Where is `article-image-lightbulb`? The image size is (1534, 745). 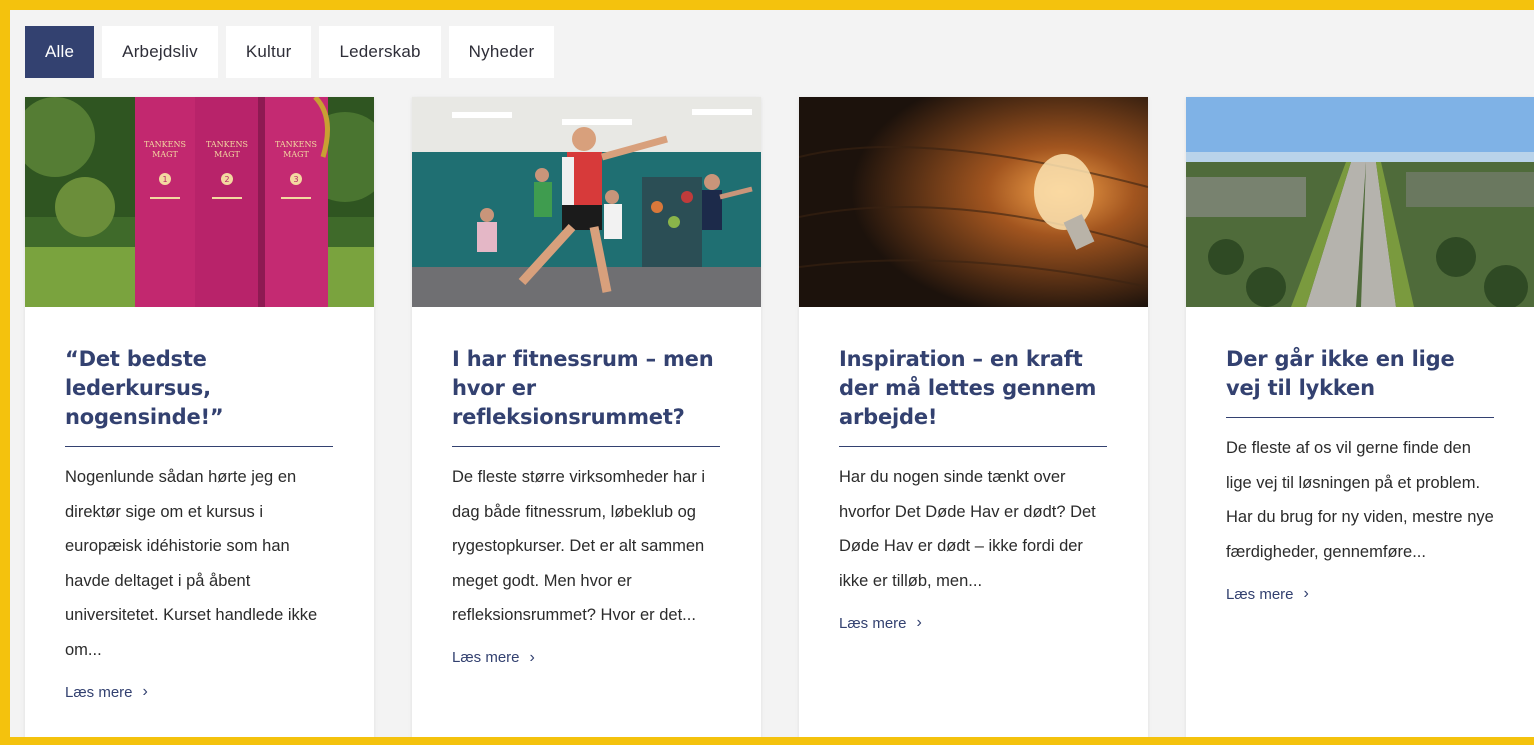
article-image-lightbulb is located at coordinates (973, 202).